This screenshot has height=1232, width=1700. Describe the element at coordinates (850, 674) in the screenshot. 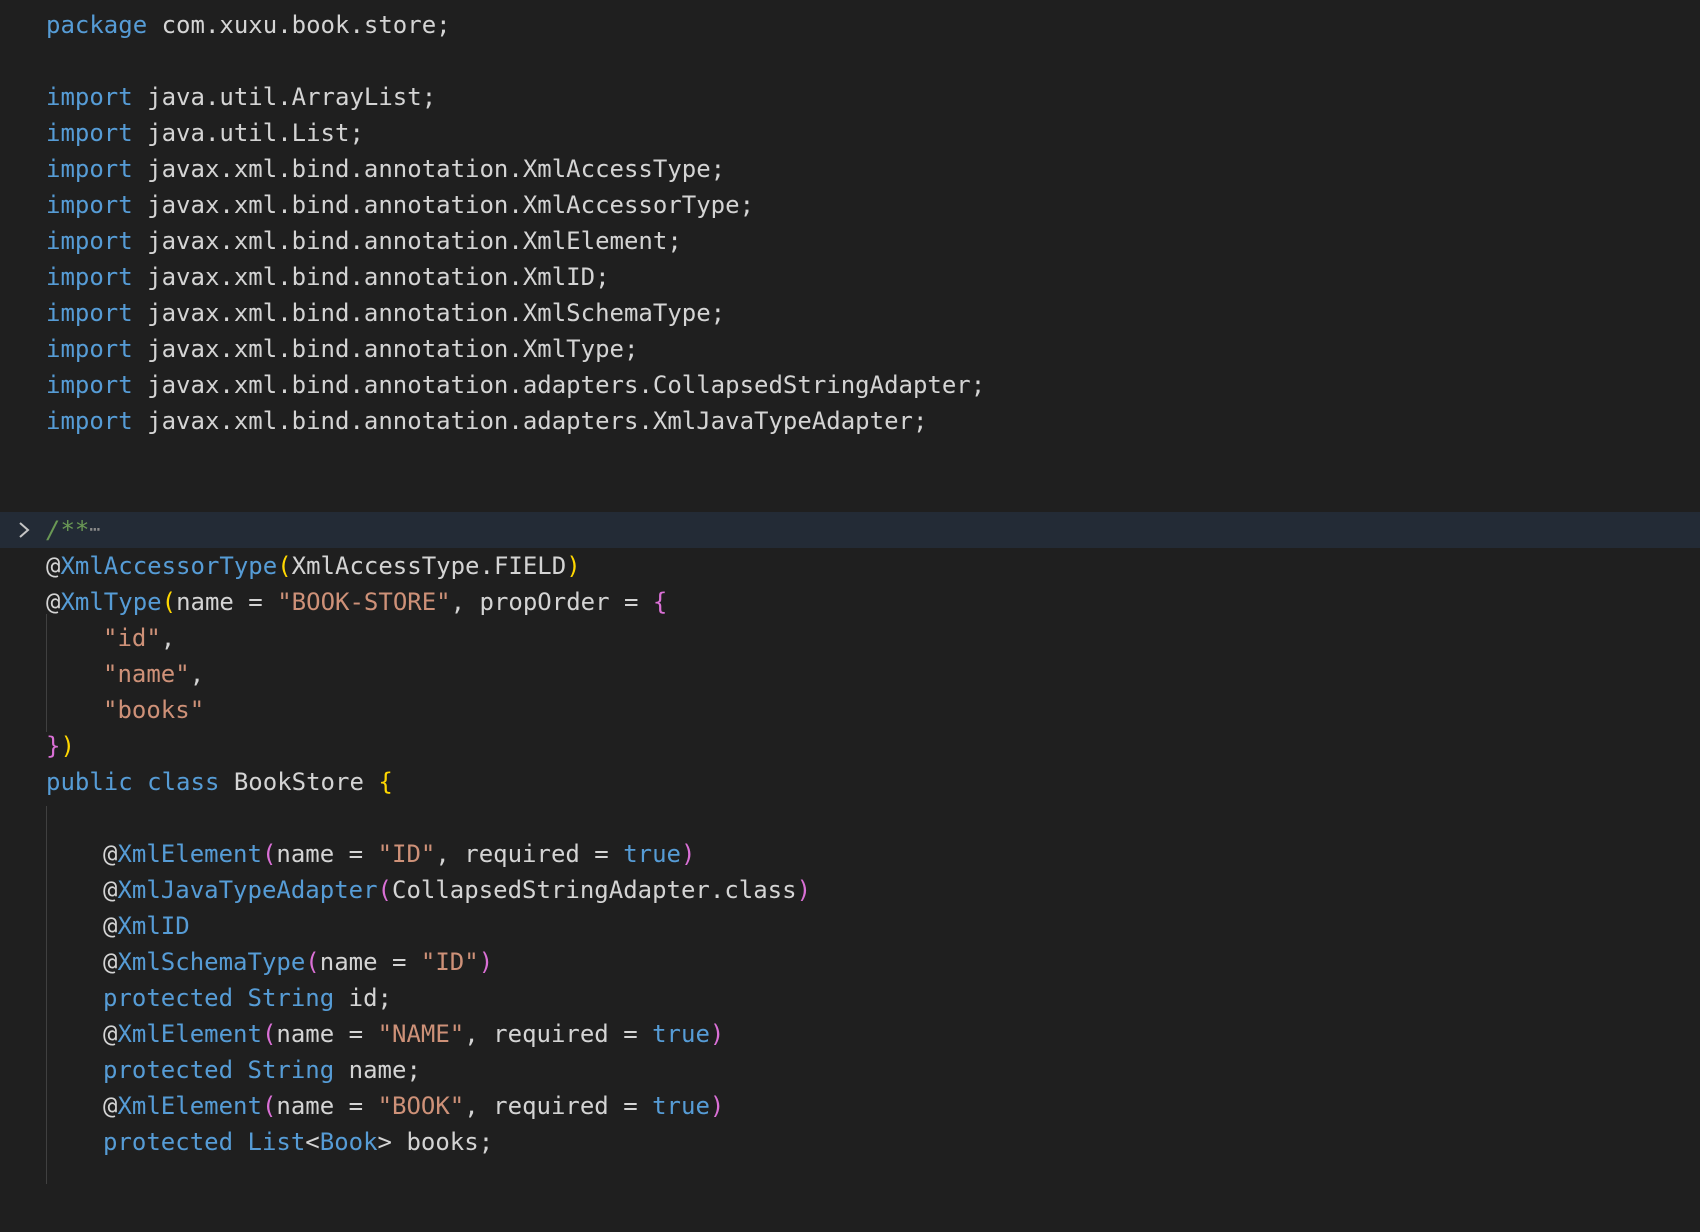

I see `code-line: "name",` at that location.